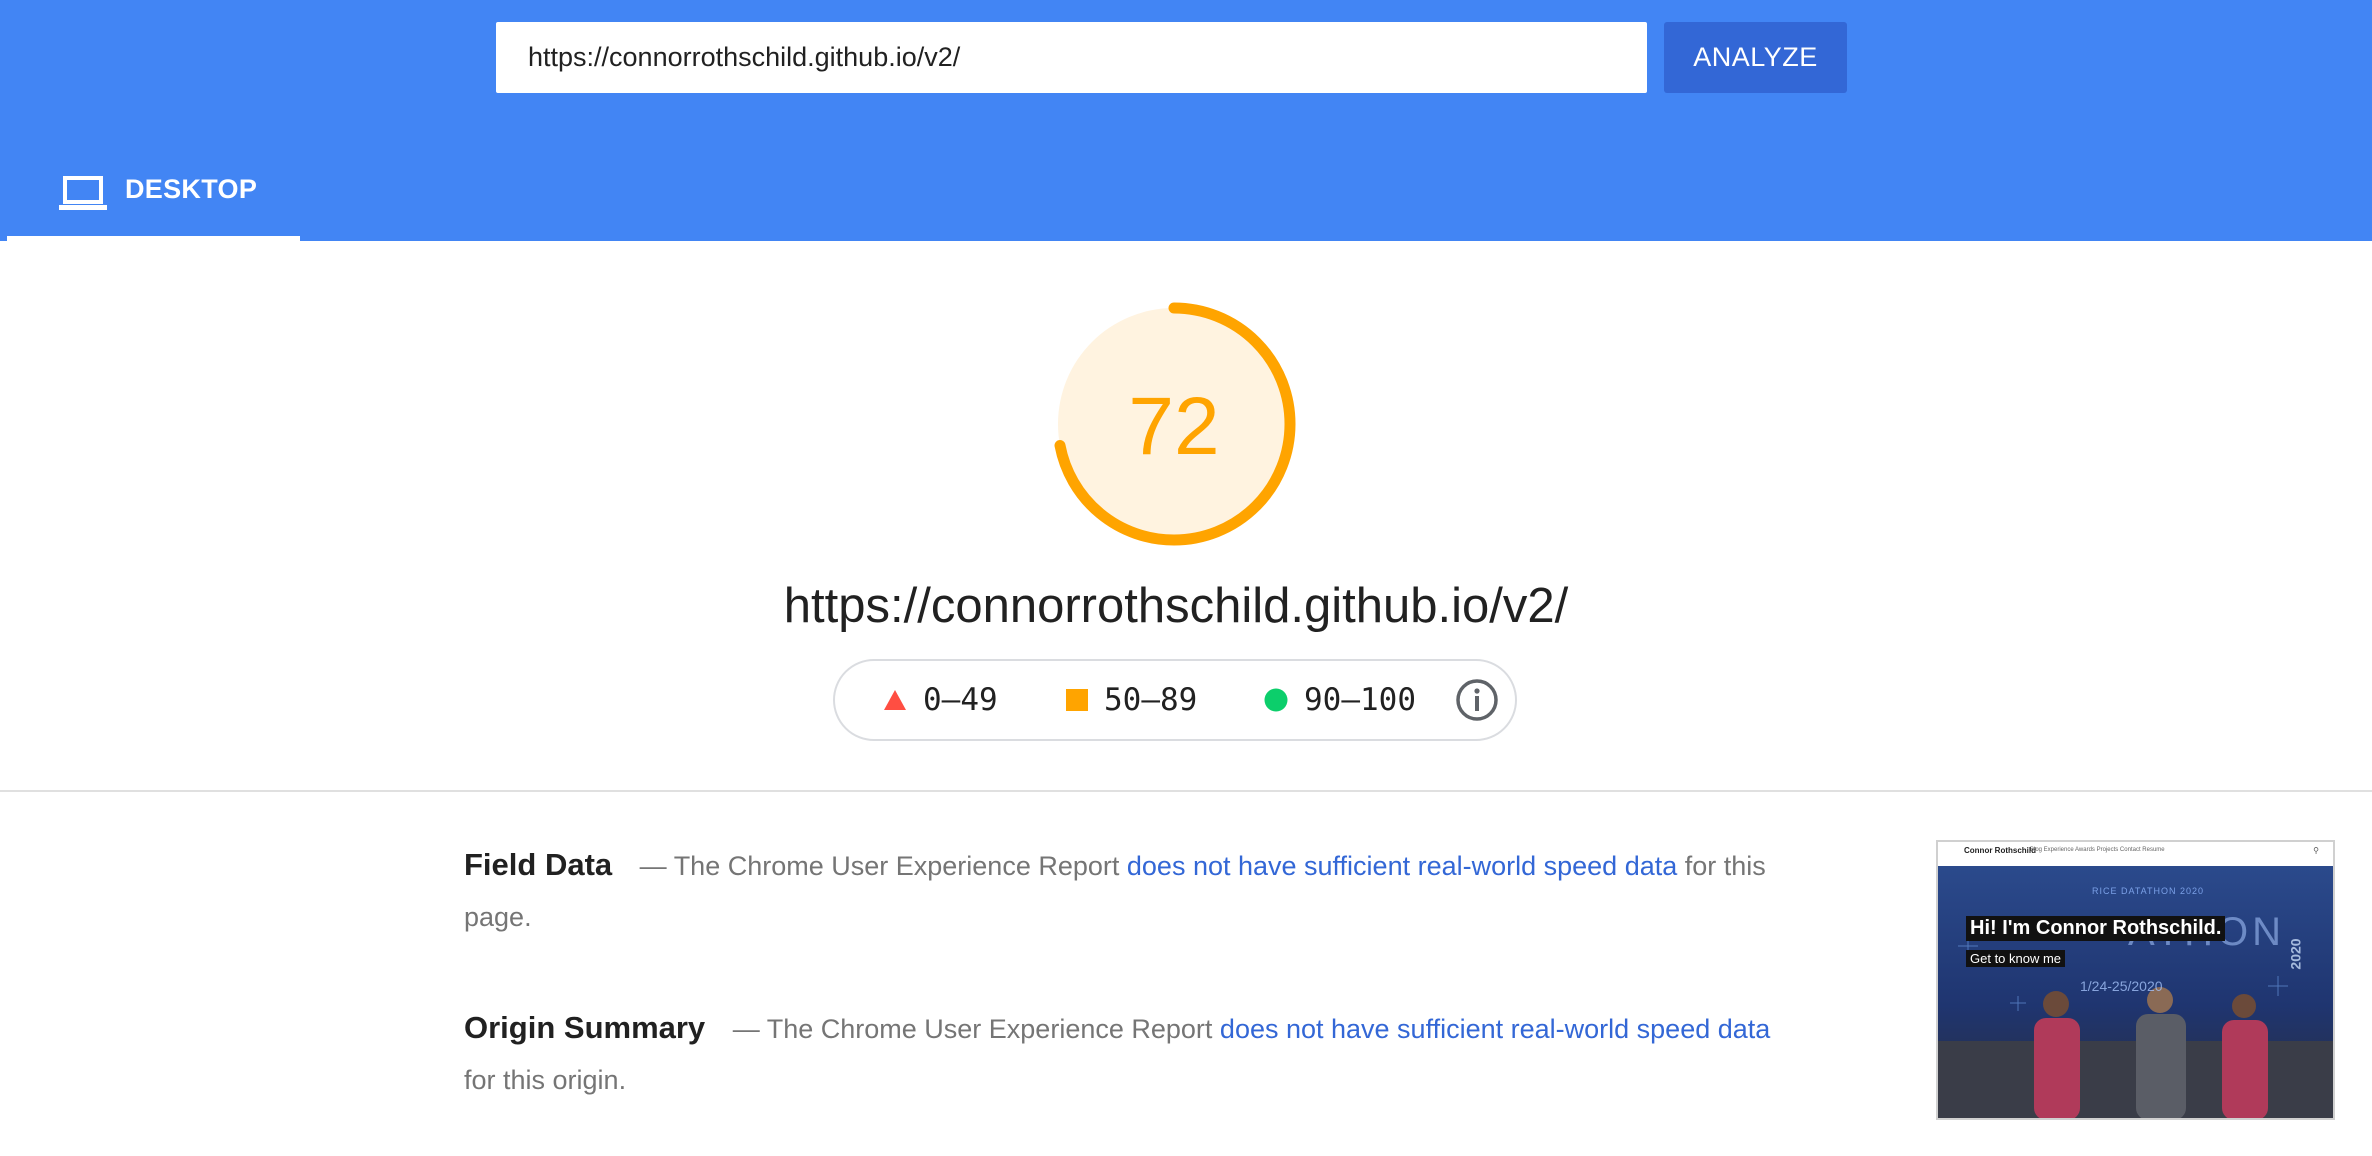  I want to click on thumbnail-date-text: 1/24-25/2020, so click(2121, 986).